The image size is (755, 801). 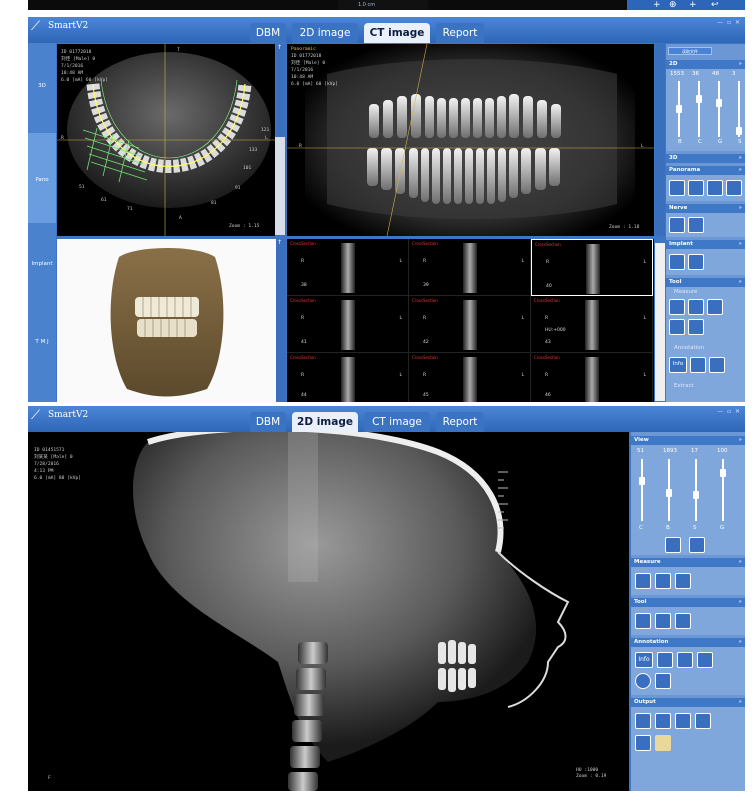 What do you see at coordinates (705, 660) in the screenshot?
I see `palette-icon` at bounding box center [705, 660].